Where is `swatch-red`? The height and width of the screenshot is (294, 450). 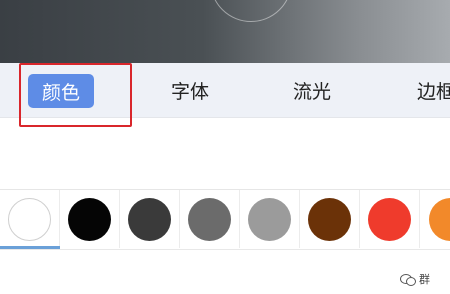 swatch-red is located at coordinates (390, 219).